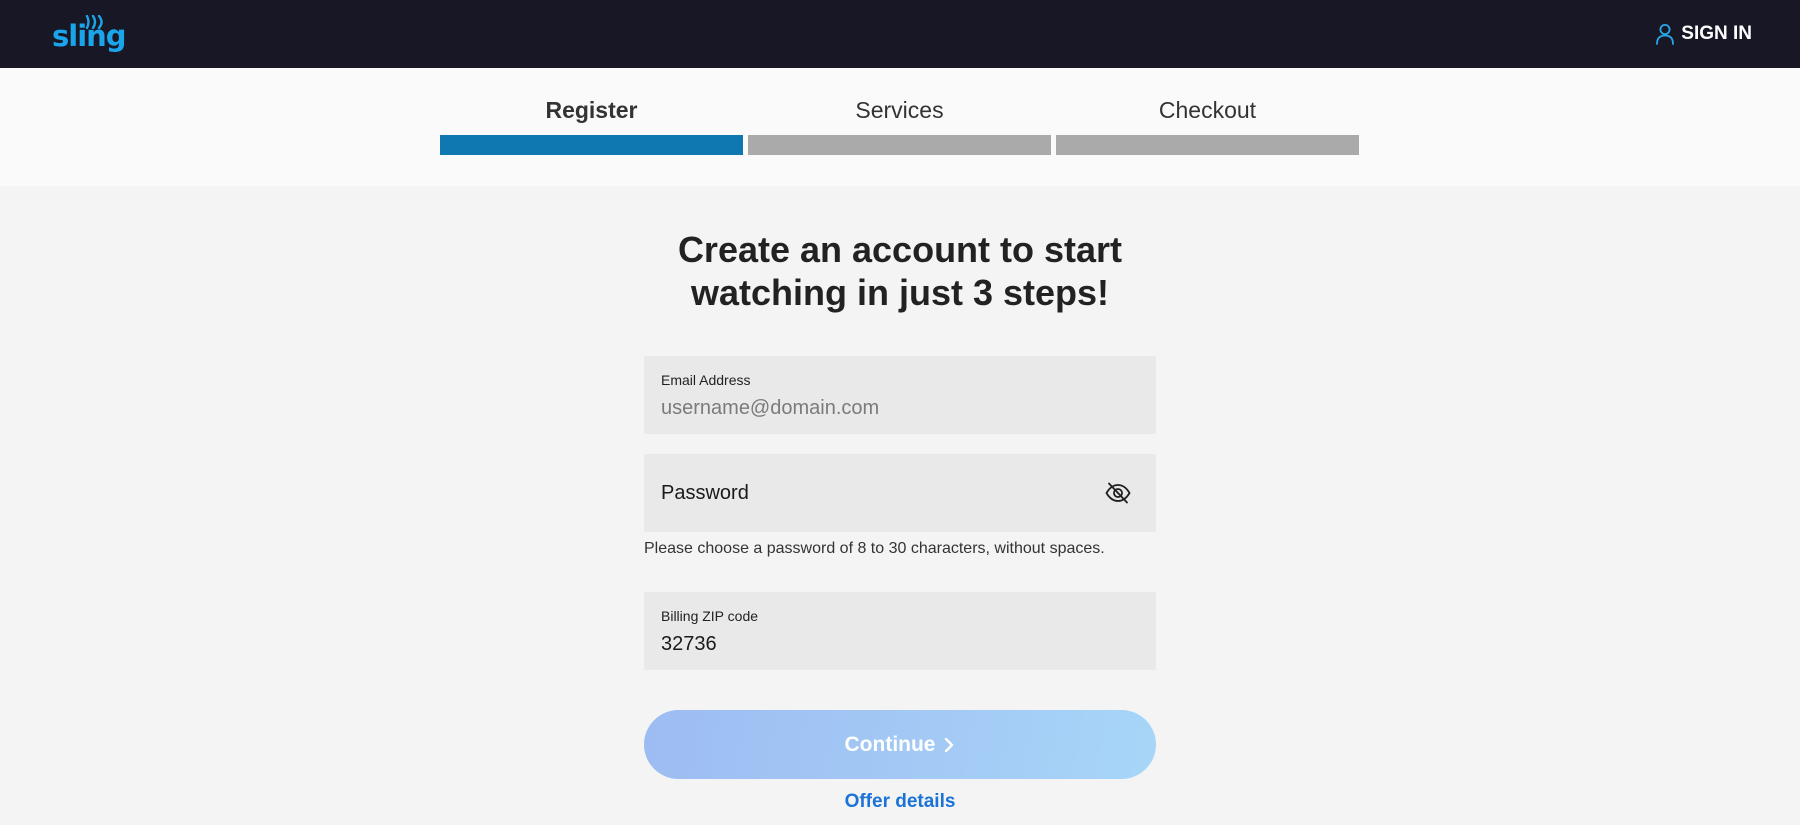 This screenshot has width=1800, height=825. Describe the element at coordinates (871, 493) in the screenshot. I see `password-input` at that location.